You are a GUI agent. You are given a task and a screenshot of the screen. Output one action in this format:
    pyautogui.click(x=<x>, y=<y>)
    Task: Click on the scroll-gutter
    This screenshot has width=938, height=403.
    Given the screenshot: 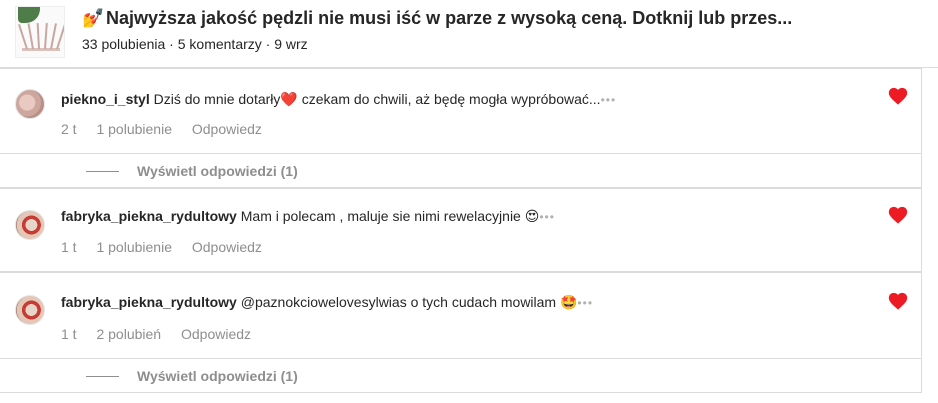 What is the action you would take?
    pyautogui.click(x=930, y=235)
    